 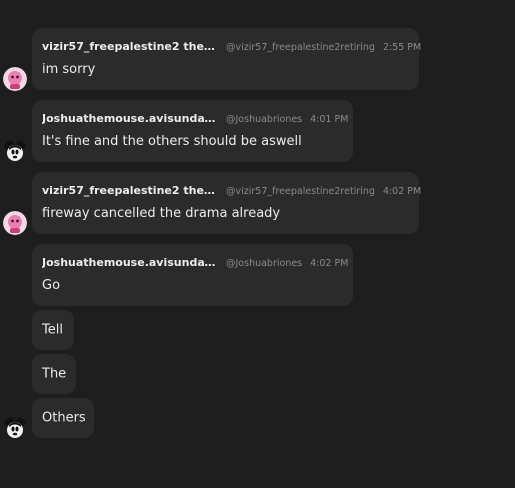 I want to click on message-text: Others, so click(x=64, y=418).